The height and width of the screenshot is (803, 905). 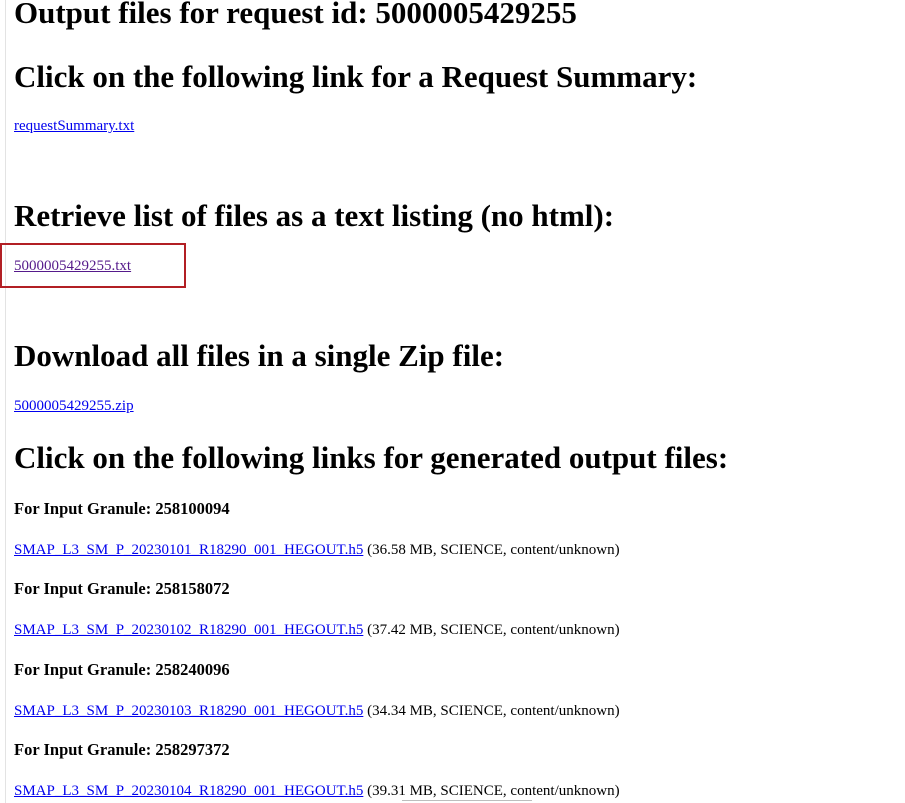 I want to click on request-summary-line: requestSummary.txt, so click(x=74, y=126).